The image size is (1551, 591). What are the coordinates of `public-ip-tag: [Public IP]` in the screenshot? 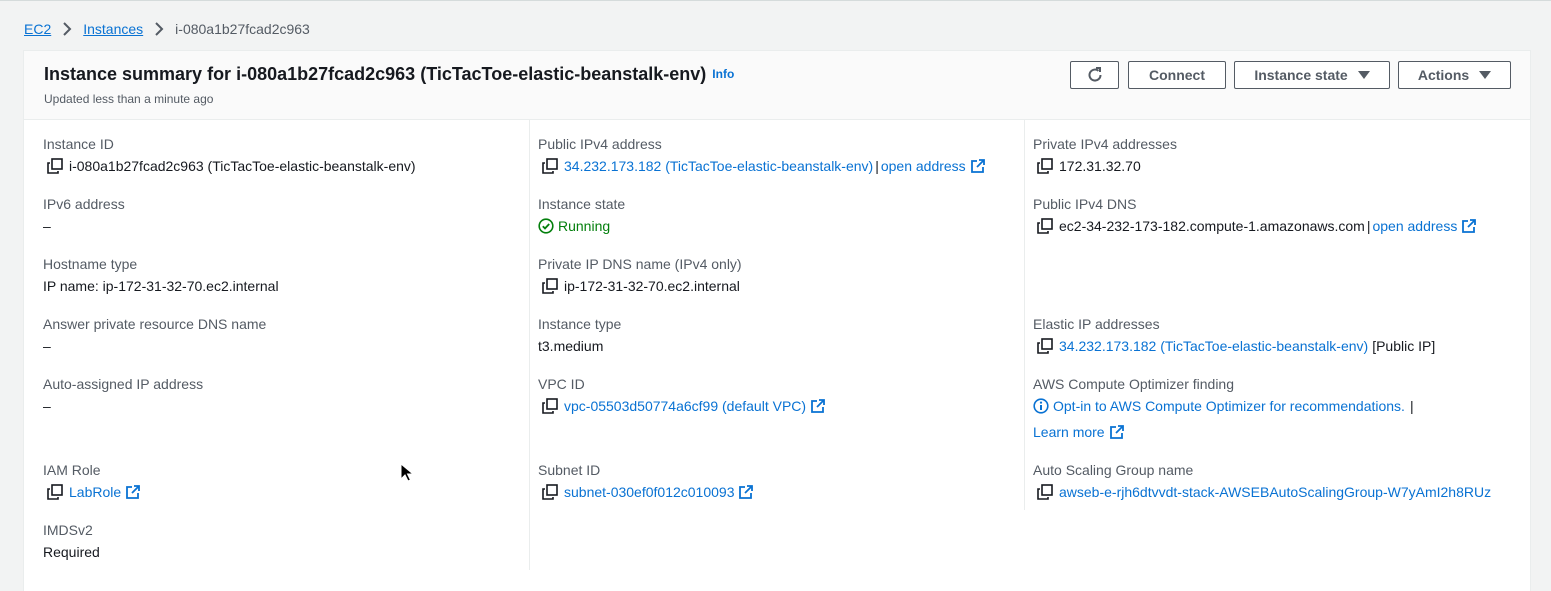 It's located at (1404, 346).